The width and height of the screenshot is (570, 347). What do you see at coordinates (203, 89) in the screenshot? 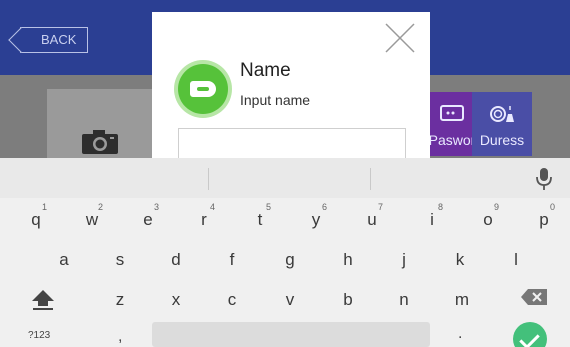
I see `tag-icon` at bounding box center [203, 89].